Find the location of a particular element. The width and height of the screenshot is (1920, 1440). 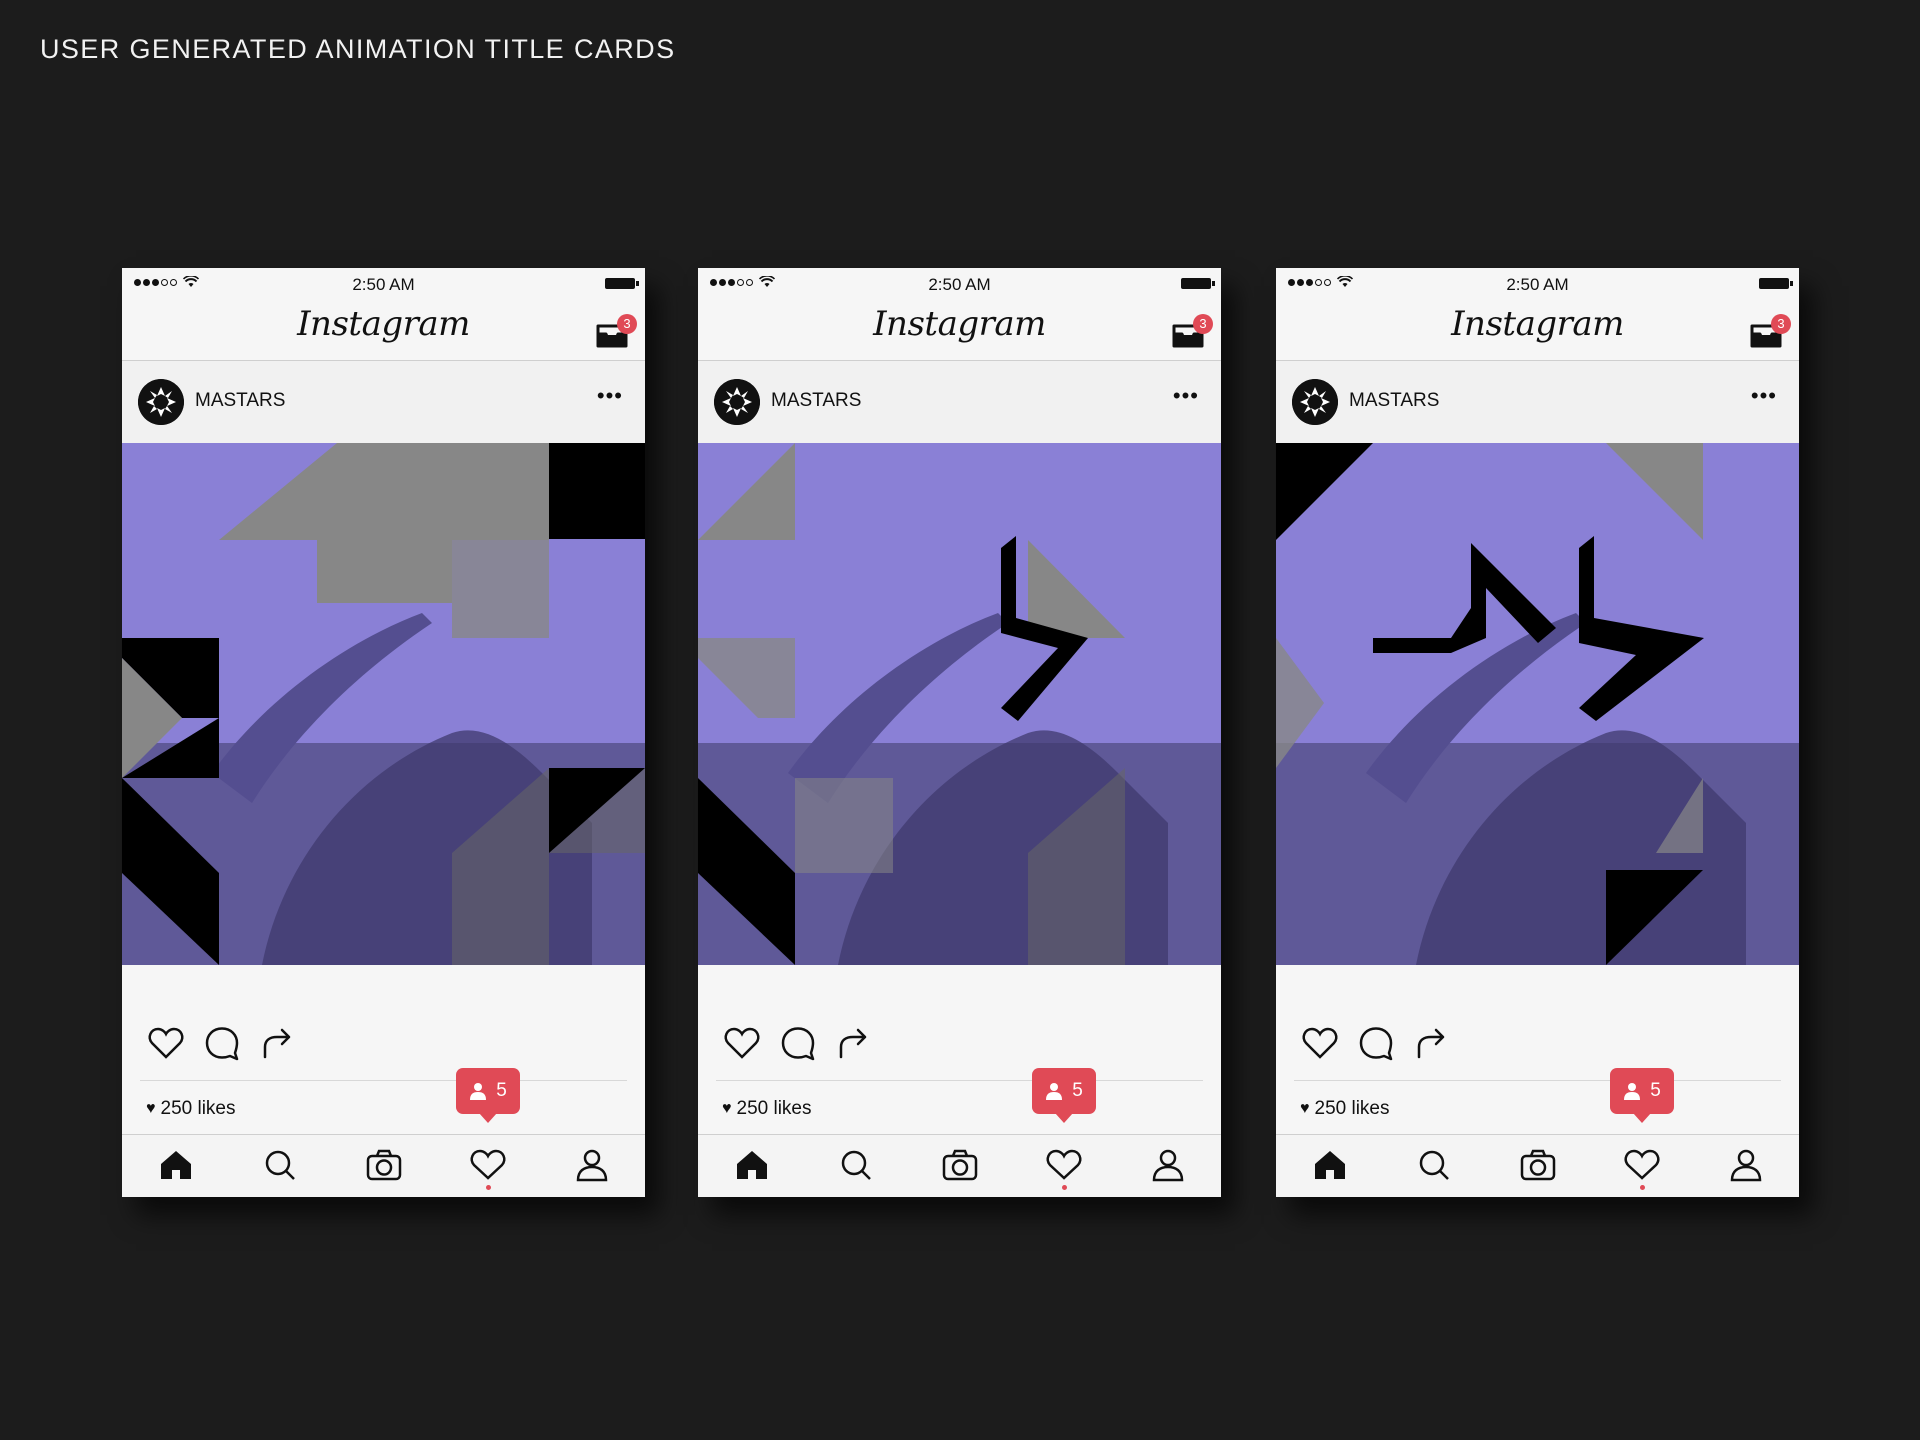

page-title: USER GENERATED ANIMATION TITLE CARDS is located at coordinates (358, 49).